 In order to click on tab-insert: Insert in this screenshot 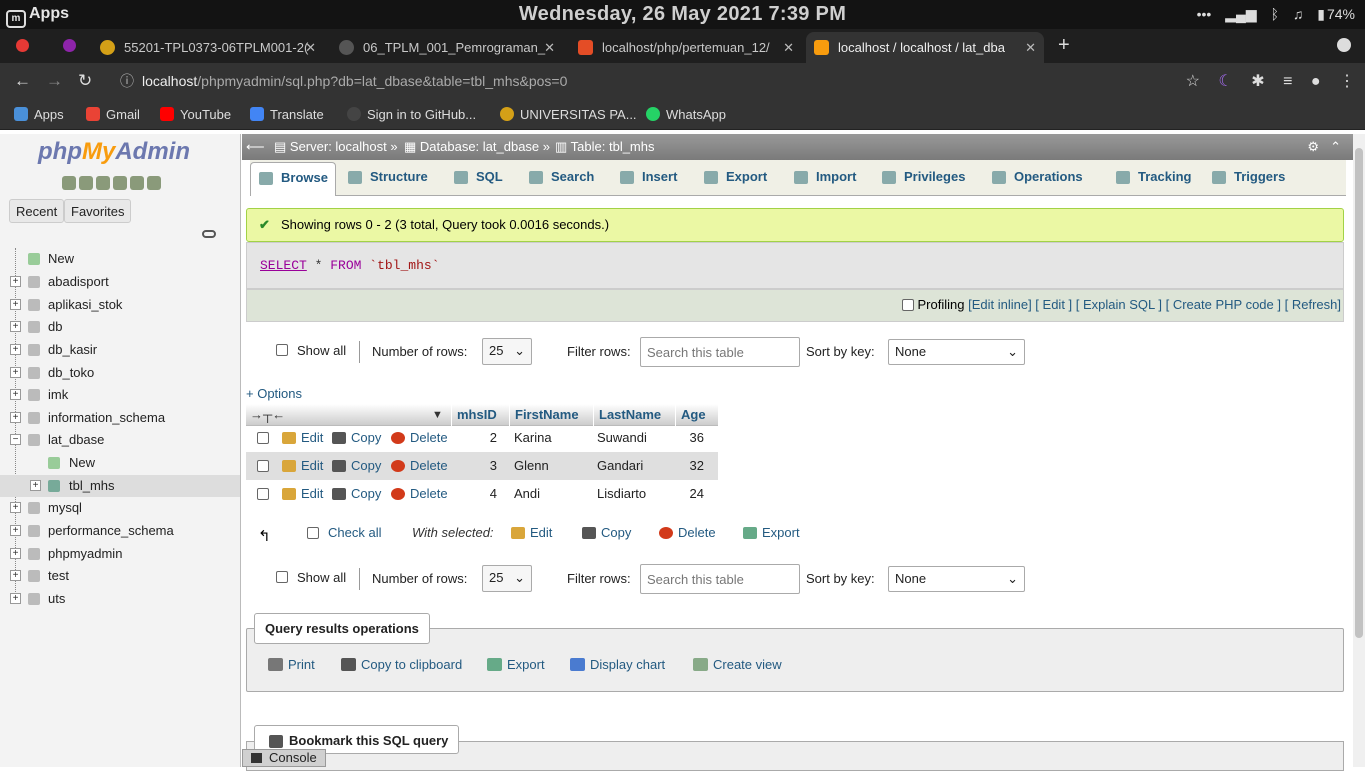, I will do `click(644, 179)`.